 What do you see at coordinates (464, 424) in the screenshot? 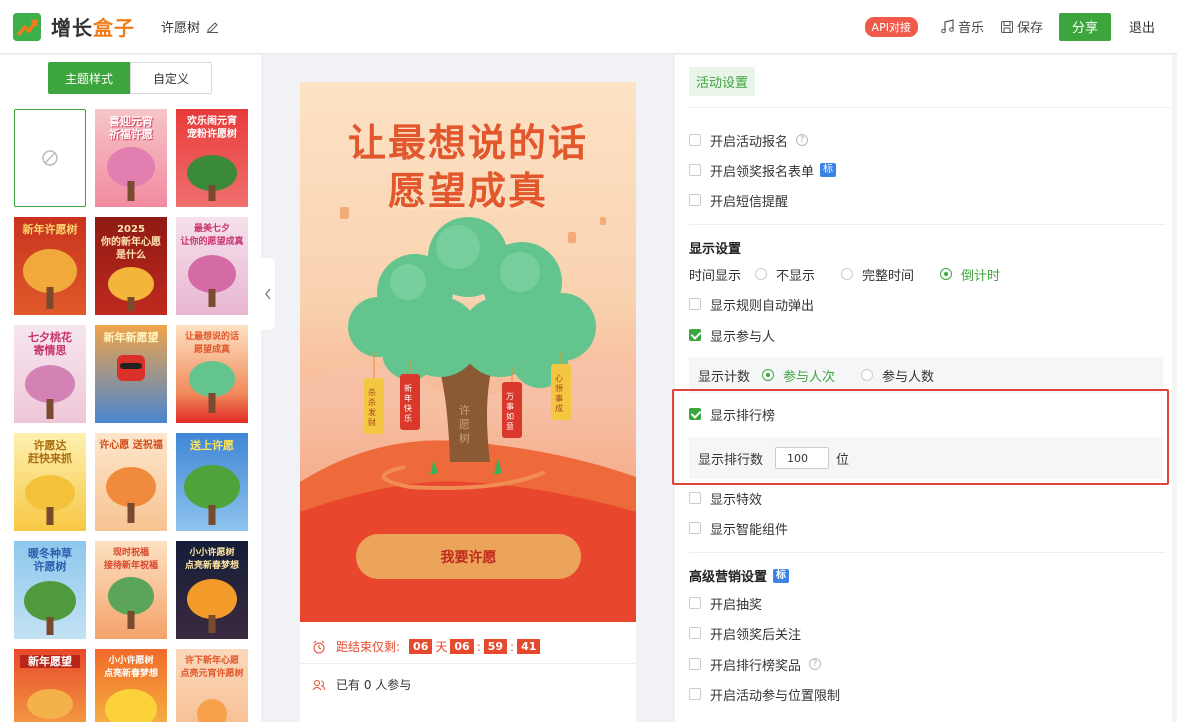
I see `trunk-text: 许愿树` at bounding box center [464, 424].